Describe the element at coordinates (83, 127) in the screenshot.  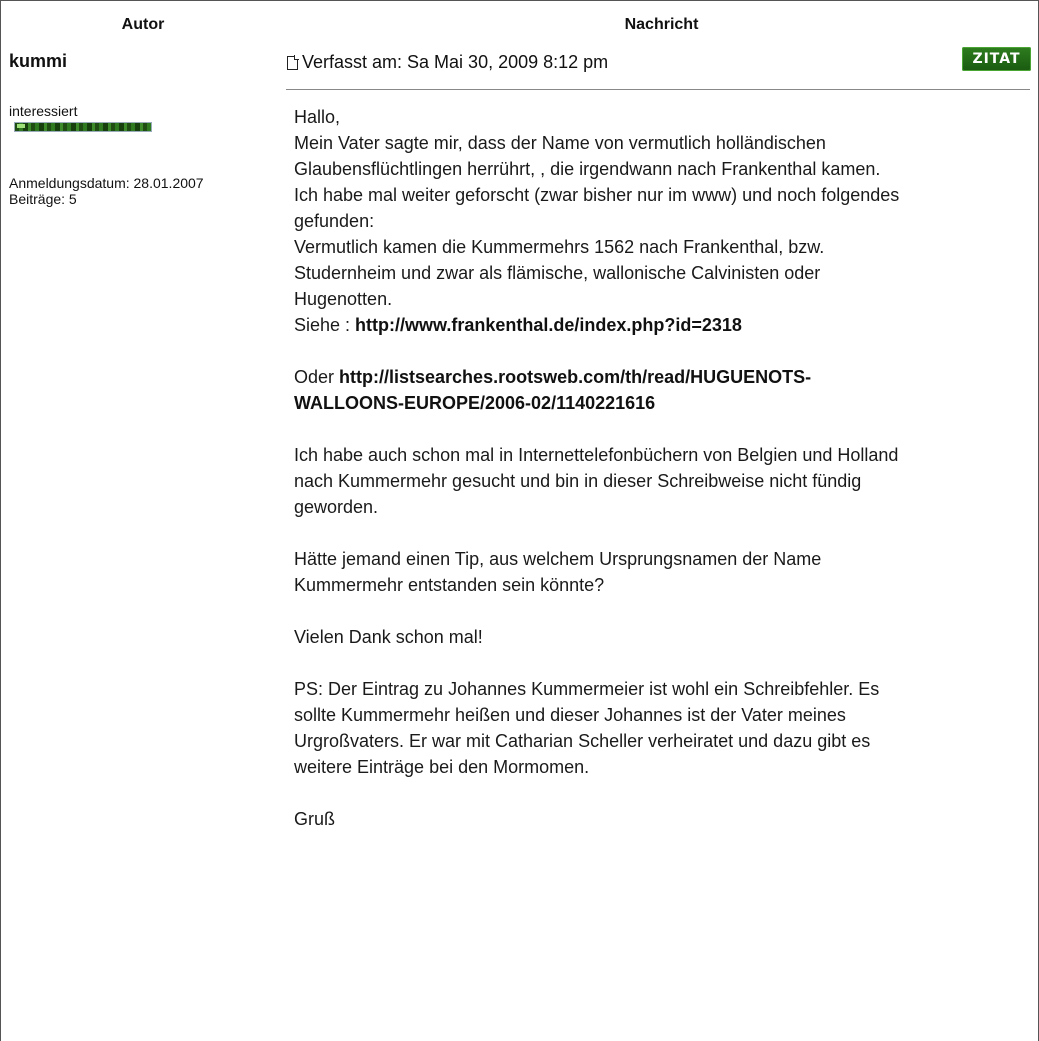
I see `rank-image` at that location.